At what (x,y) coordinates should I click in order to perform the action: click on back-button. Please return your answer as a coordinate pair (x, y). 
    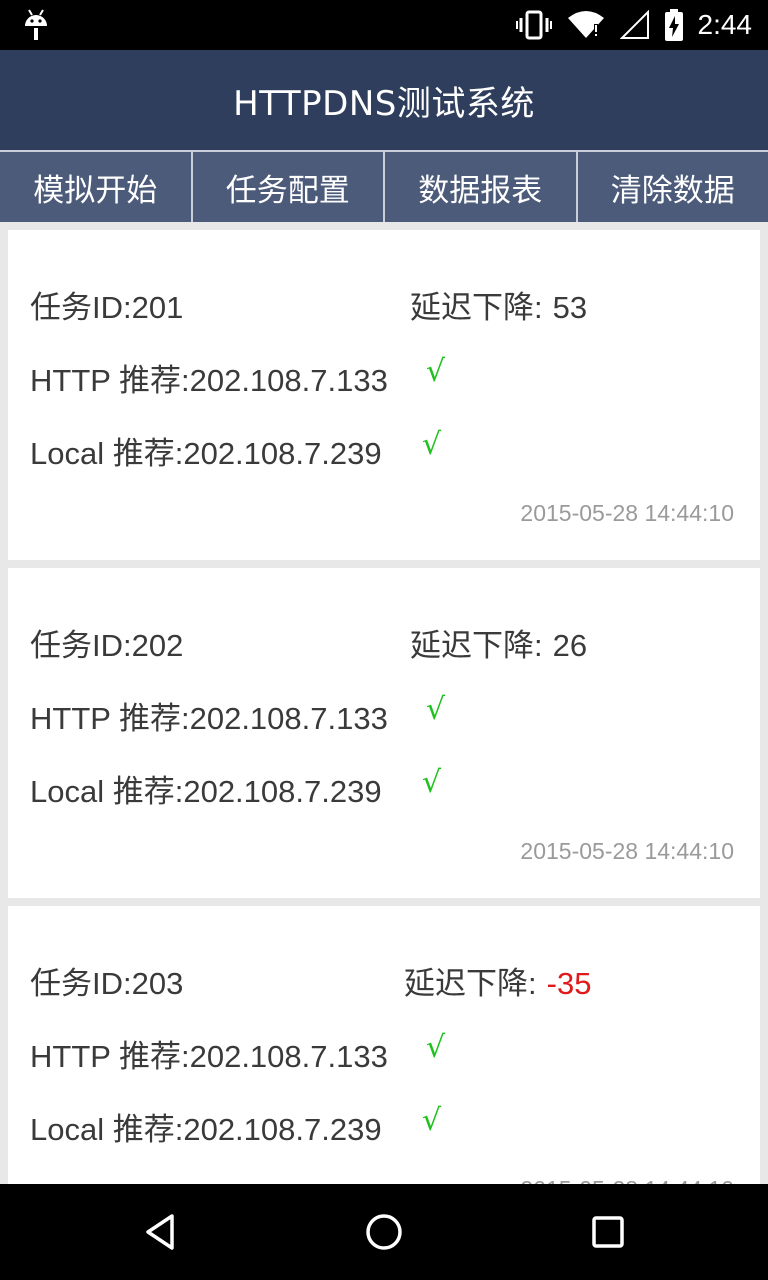
    Looking at the image, I should click on (160, 1232).